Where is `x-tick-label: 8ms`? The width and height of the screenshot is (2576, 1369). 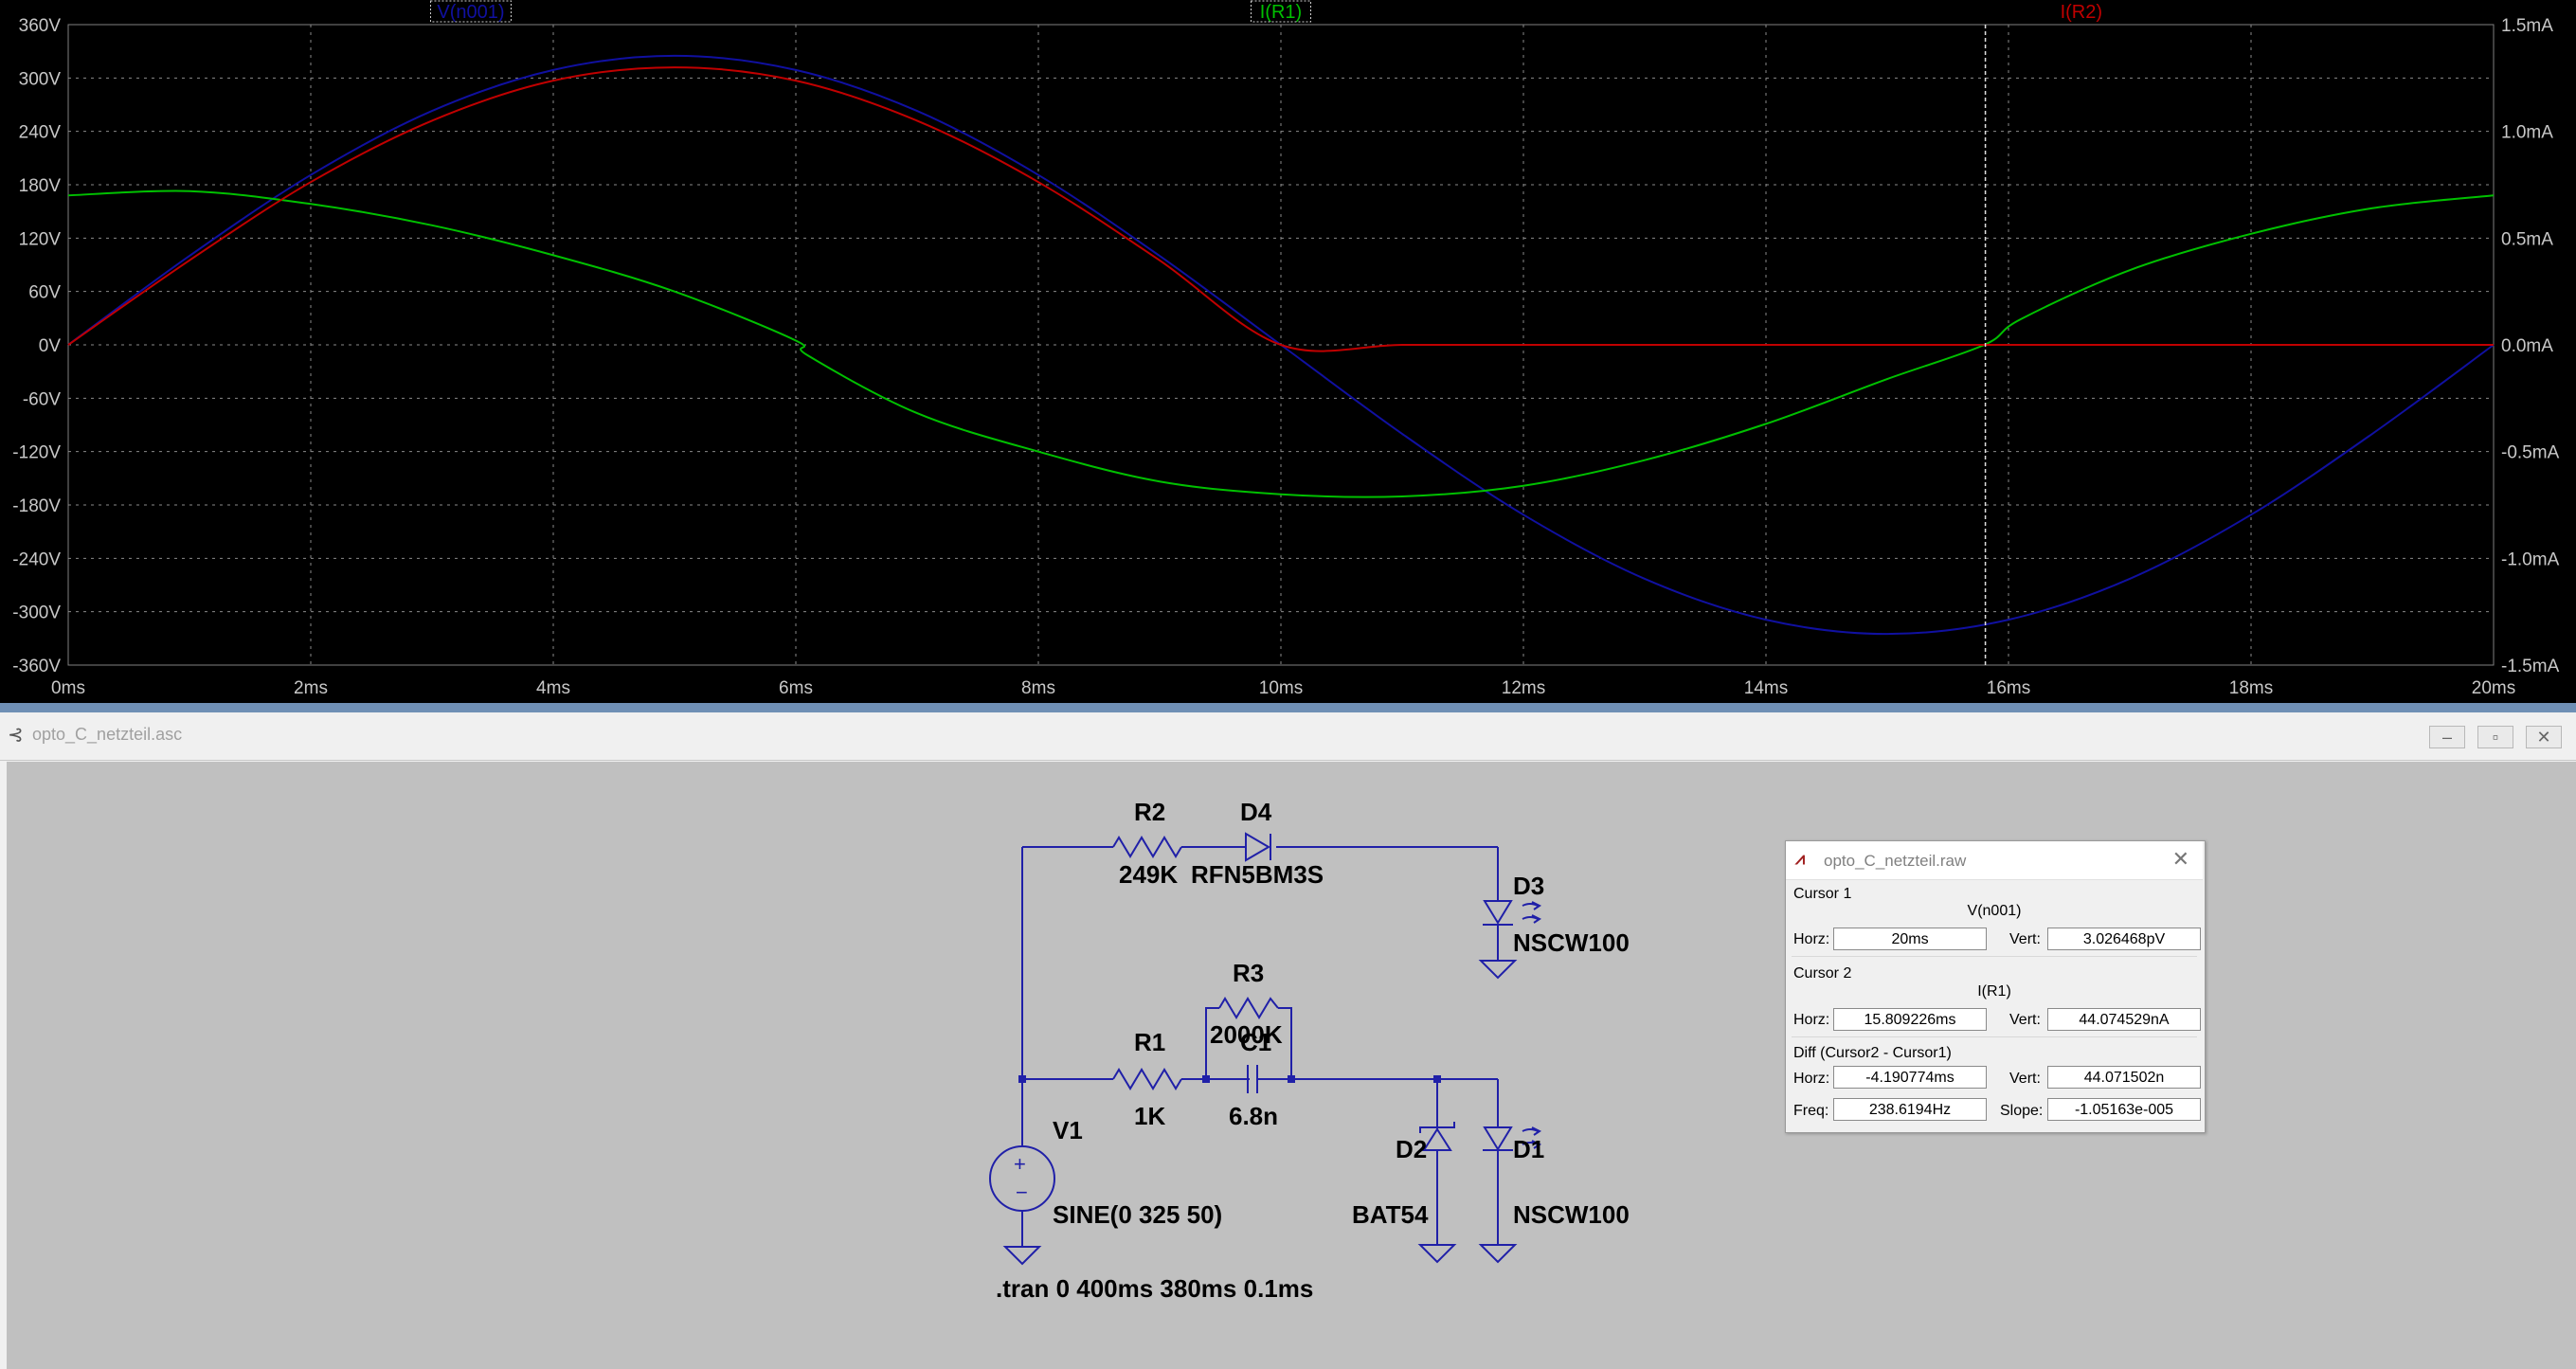
x-tick-label: 8ms is located at coordinates (1038, 688).